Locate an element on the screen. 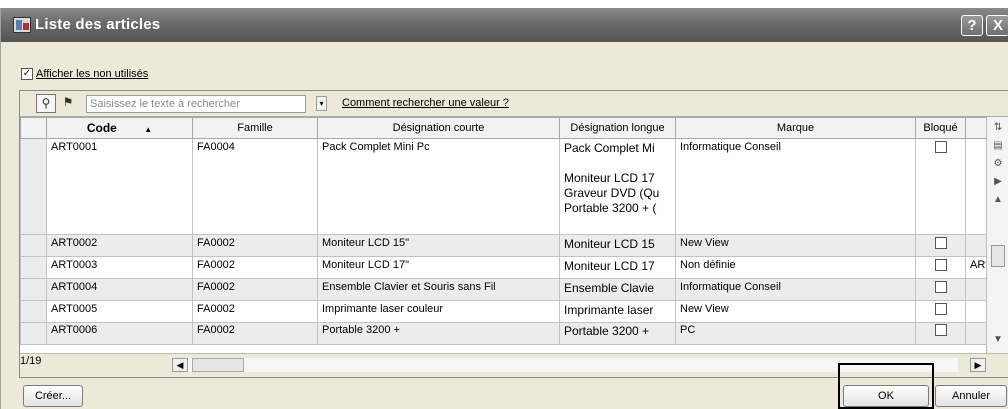 Image resolution: width=1008 pixels, height=409 pixels. column-header-code-label: Code is located at coordinates (101, 128).